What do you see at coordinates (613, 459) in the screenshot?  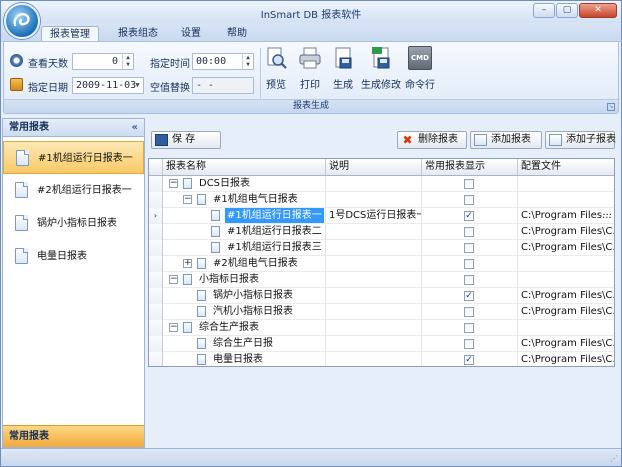 I see `resize-grip-icon: ⋰` at bounding box center [613, 459].